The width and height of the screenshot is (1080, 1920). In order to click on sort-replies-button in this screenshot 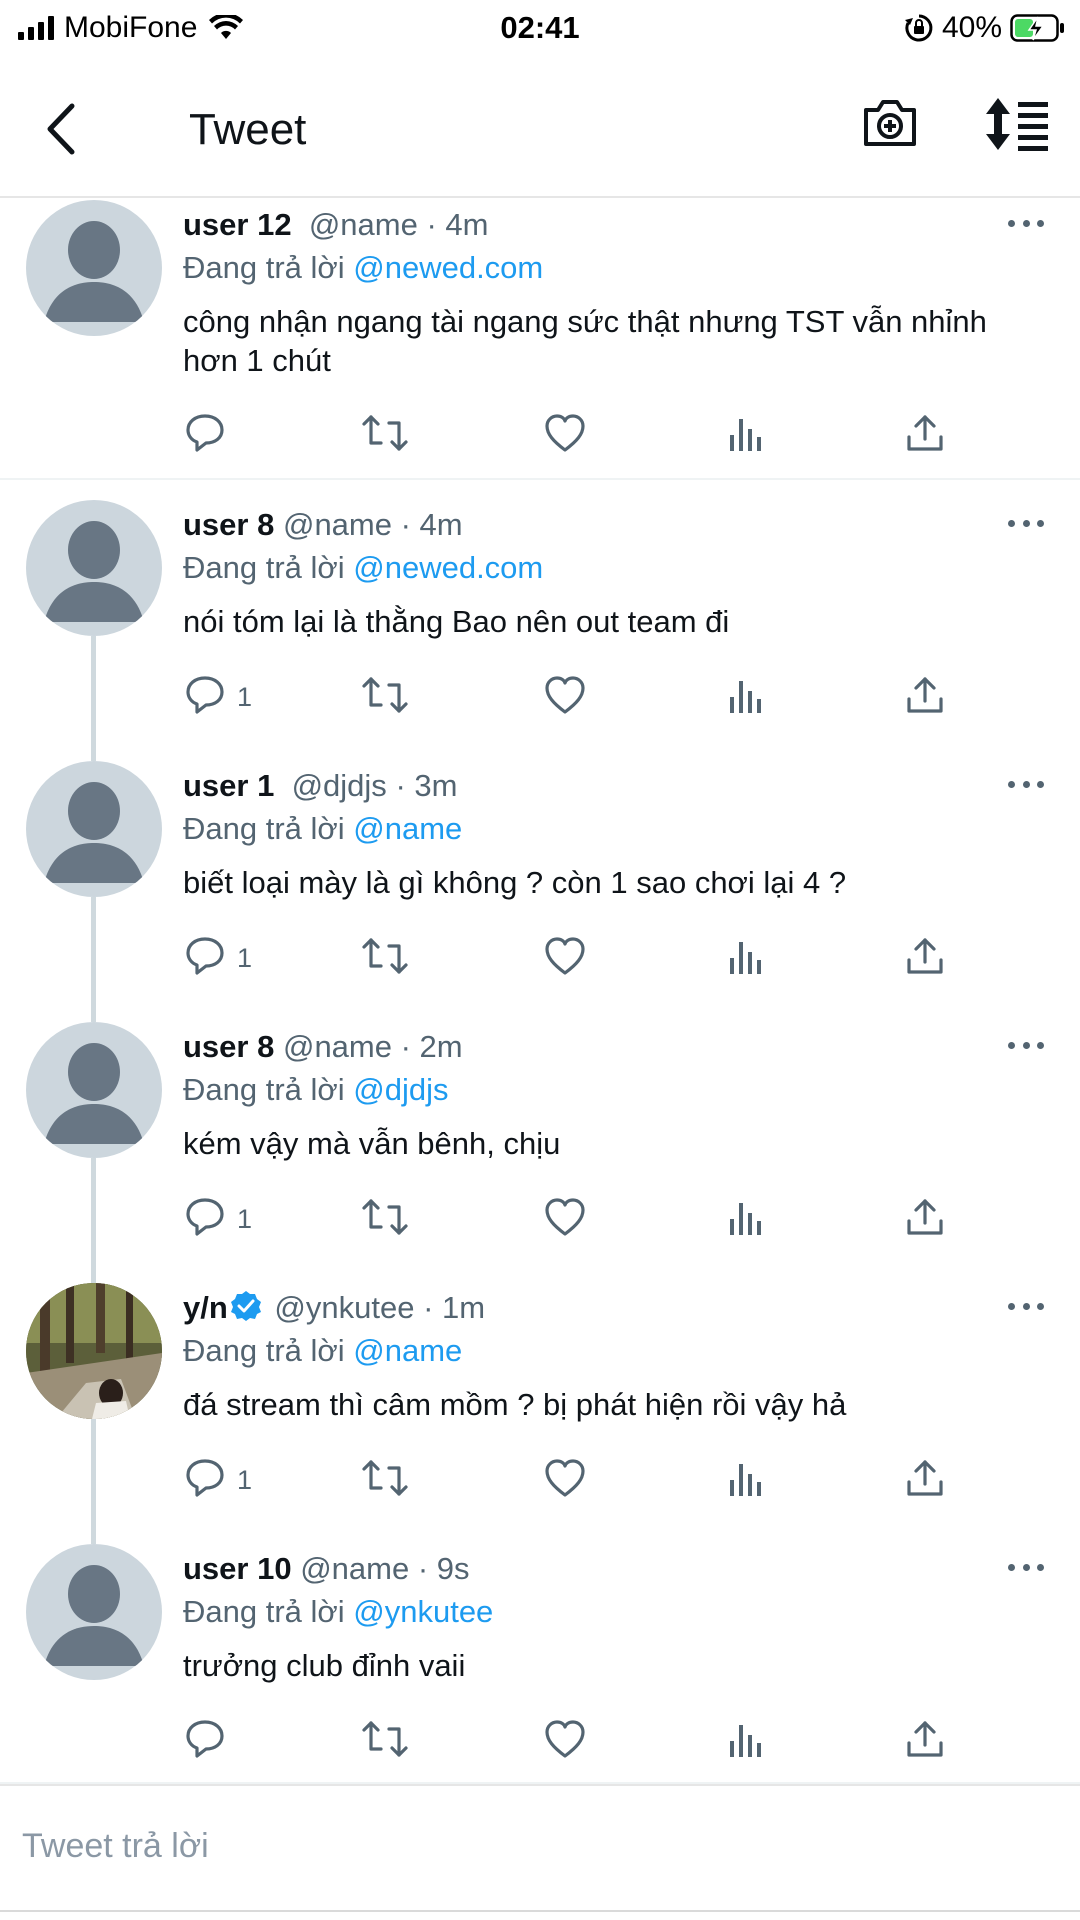, I will do `click(1019, 126)`.